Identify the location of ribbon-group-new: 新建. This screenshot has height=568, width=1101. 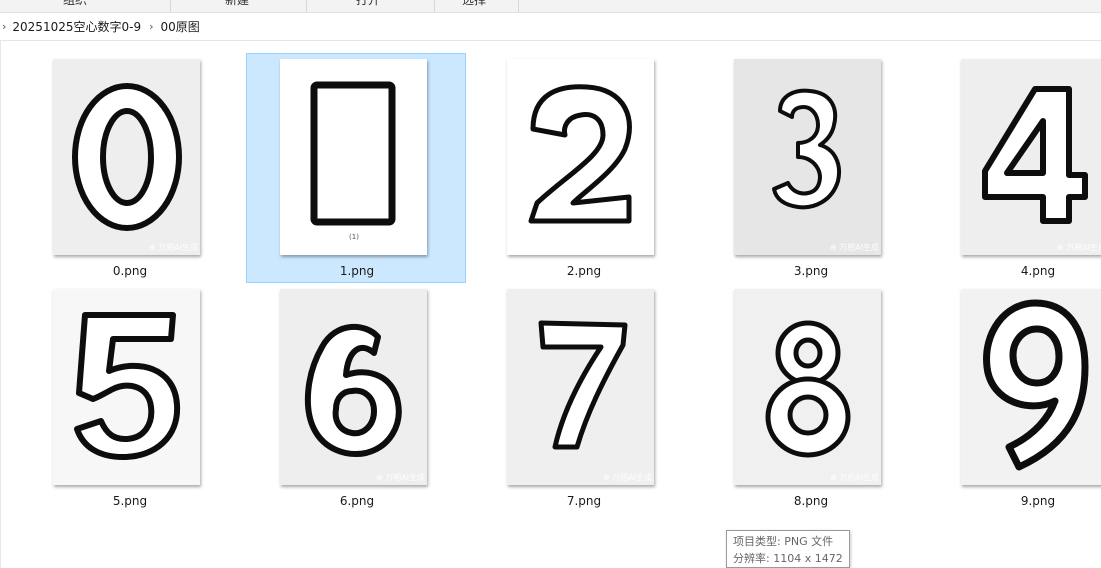
(238, 6).